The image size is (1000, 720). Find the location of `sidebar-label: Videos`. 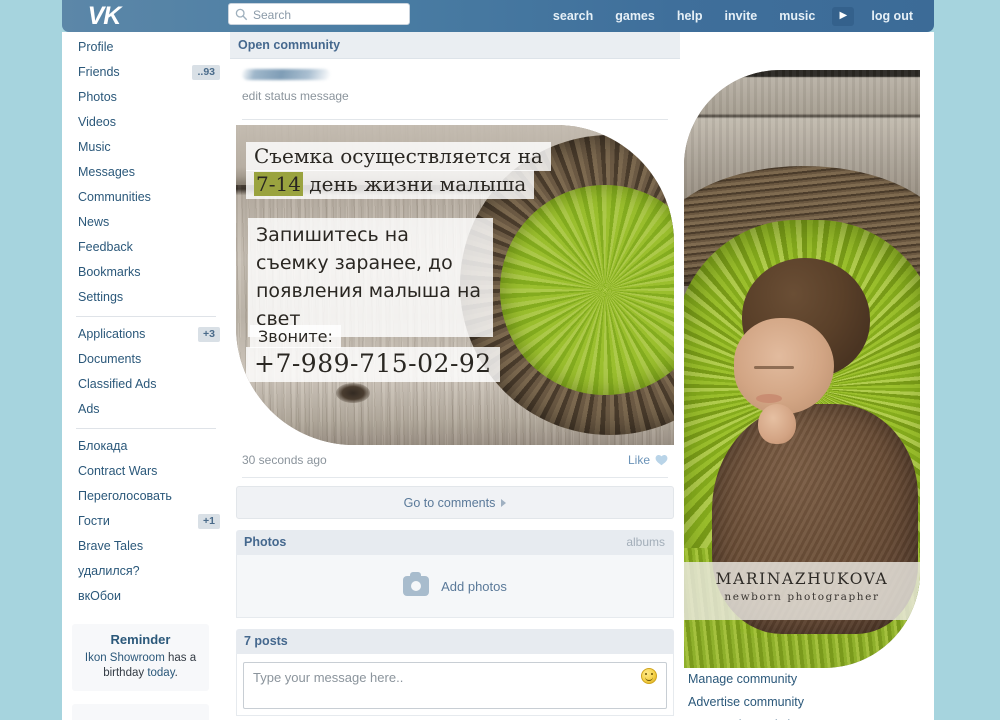

sidebar-label: Videos is located at coordinates (97, 122).